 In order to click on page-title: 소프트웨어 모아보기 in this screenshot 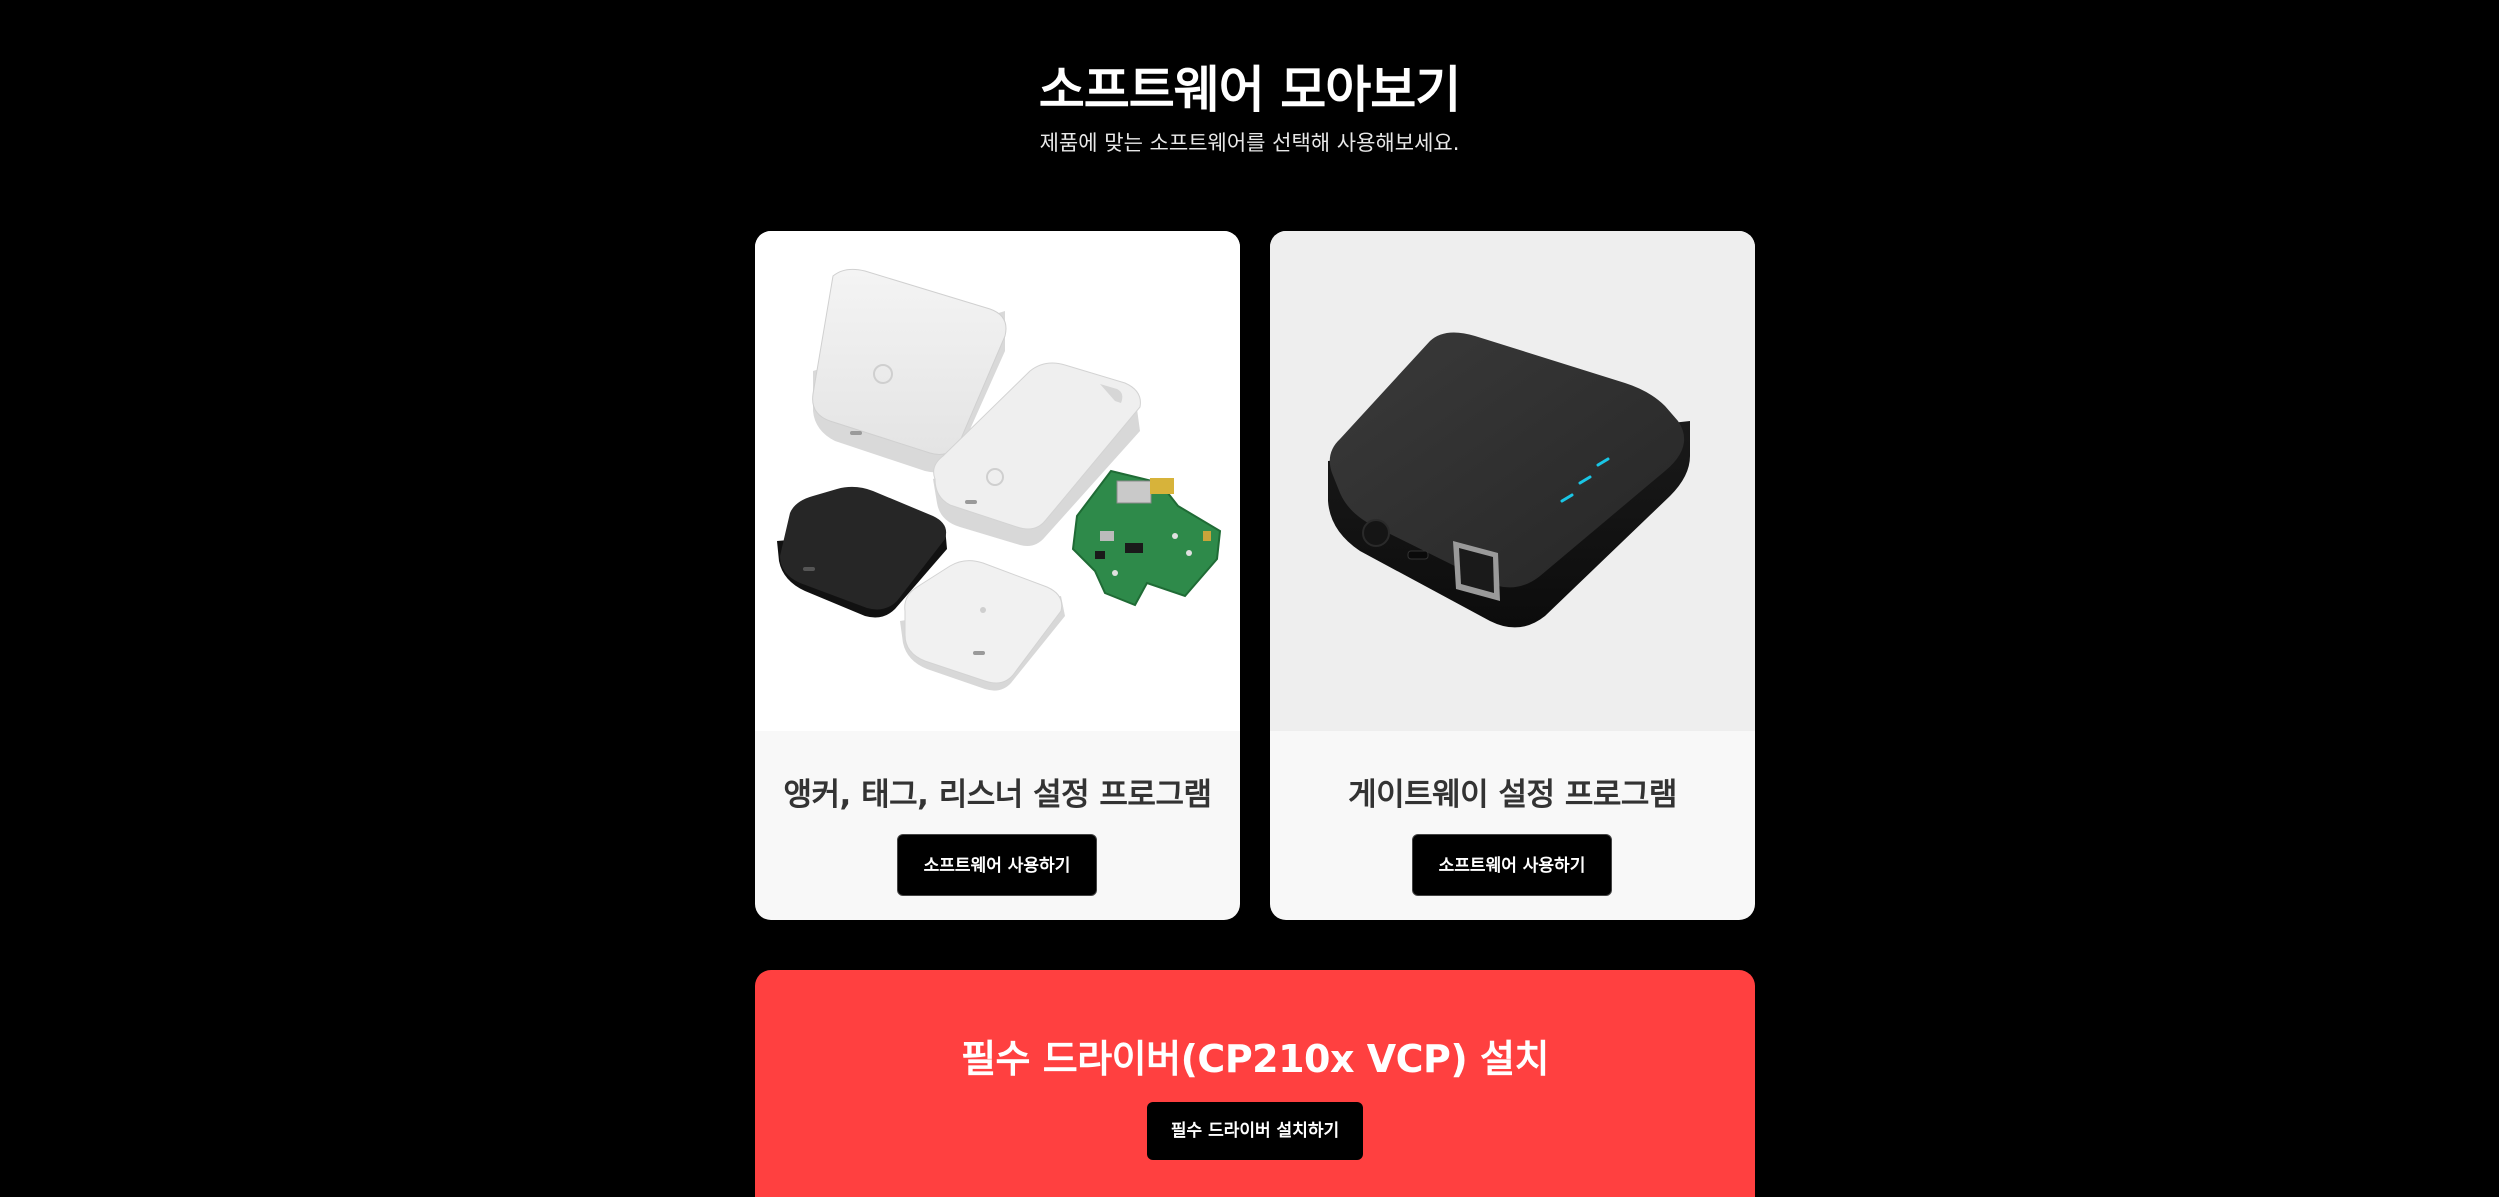, I will do `click(1249, 90)`.